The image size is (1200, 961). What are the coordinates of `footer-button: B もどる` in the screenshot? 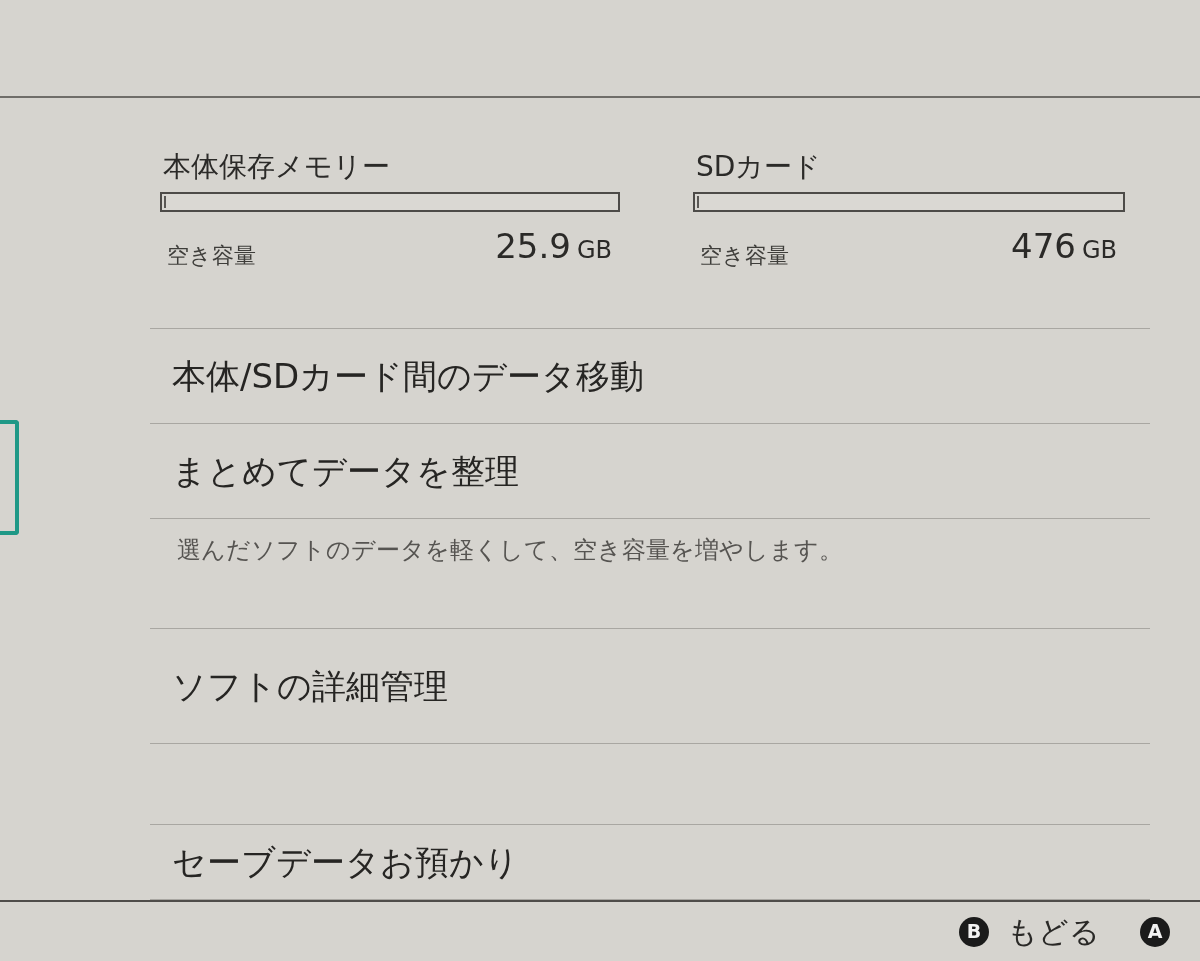 It's located at (1029, 931).